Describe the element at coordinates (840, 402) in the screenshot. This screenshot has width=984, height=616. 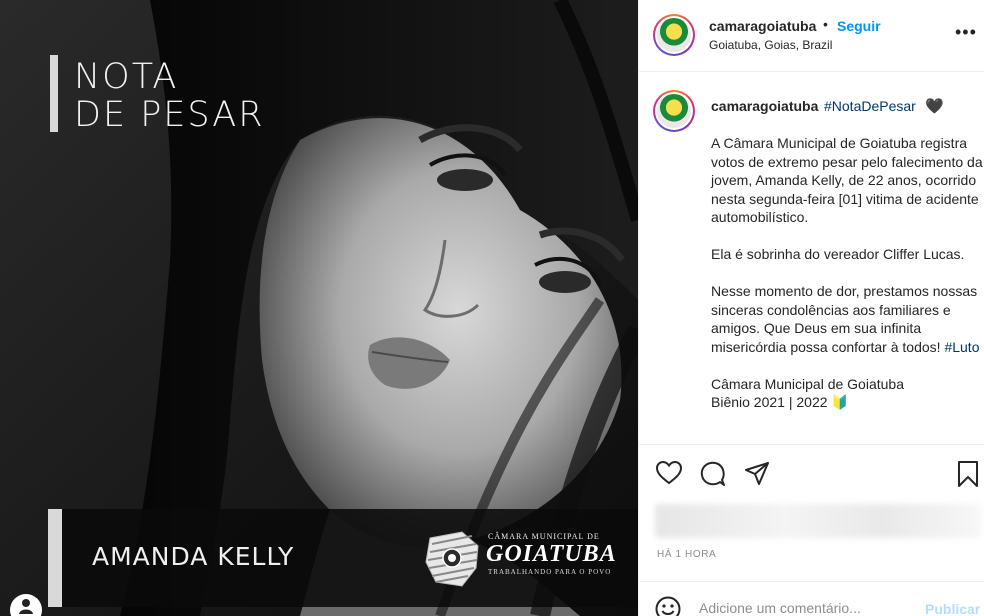
I see `beginner-emoji: 🔰` at that location.